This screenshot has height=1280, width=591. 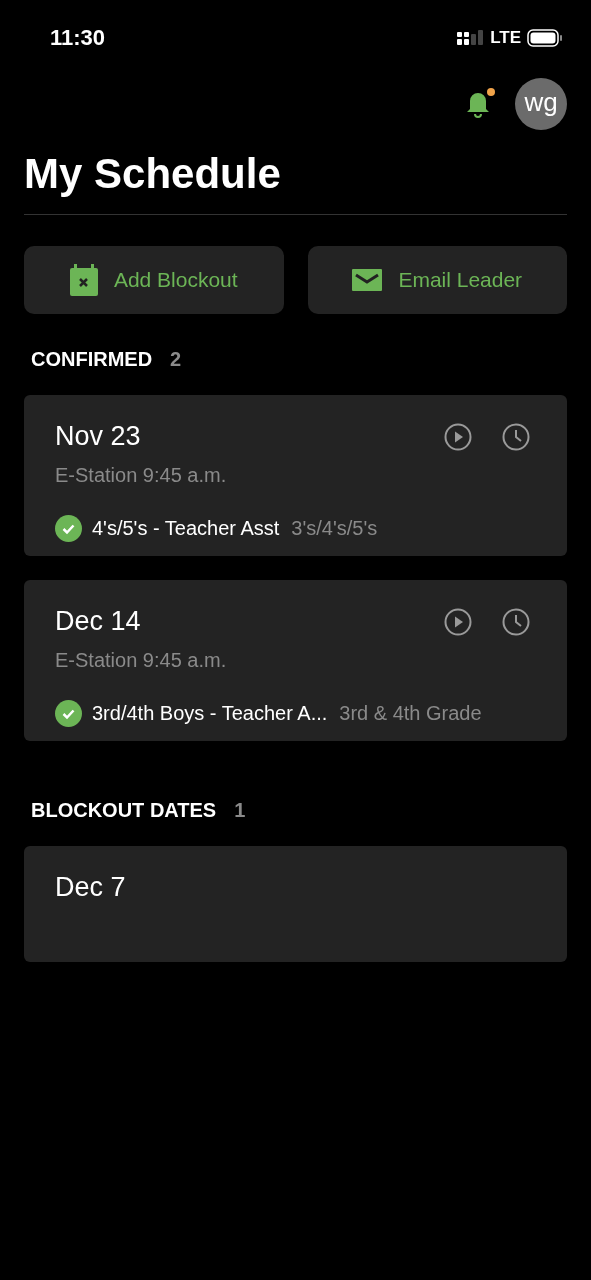 I want to click on page-title: My Schedule, so click(x=152, y=174).